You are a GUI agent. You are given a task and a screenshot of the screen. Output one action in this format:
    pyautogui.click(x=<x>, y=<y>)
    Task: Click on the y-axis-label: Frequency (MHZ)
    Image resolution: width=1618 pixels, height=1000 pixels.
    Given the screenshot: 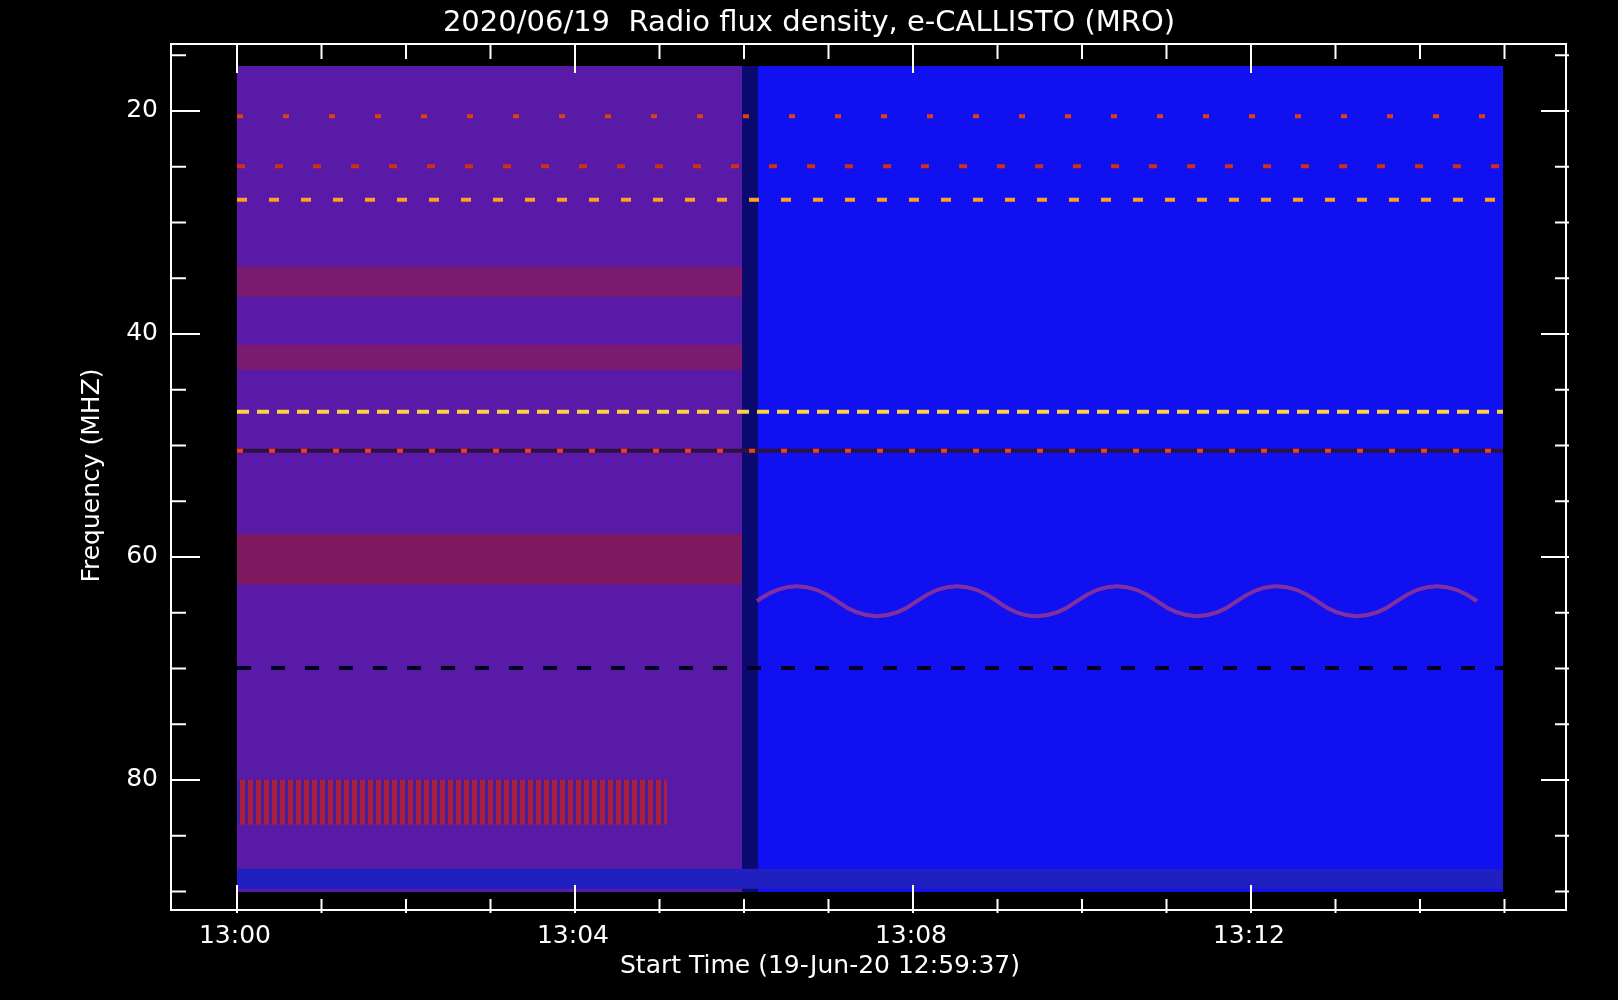 What is the action you would take?
    pyautogui.click(x=90, y=475)
    